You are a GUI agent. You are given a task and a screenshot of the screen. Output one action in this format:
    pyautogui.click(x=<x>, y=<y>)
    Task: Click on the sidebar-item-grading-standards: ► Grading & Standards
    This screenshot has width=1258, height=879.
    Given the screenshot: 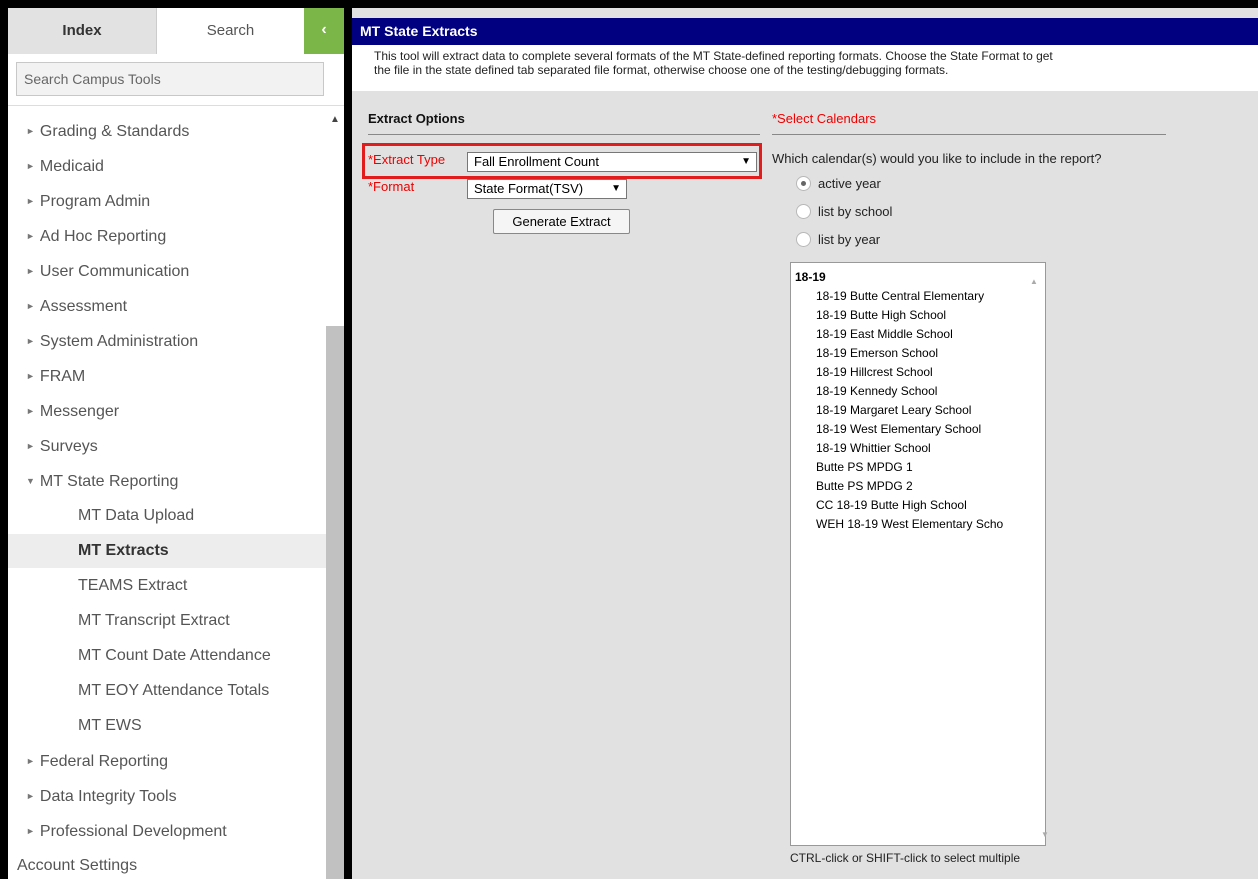 What is the action you would take?
    pyautogui.click(x=167, y=131)
    